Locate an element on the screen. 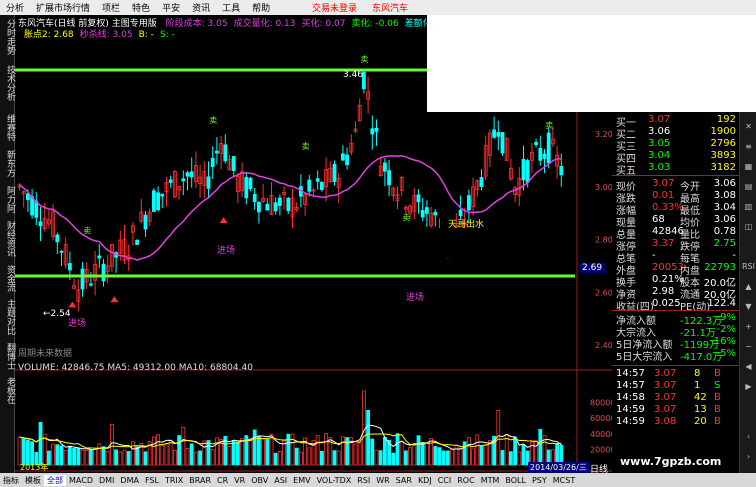  indicator-tab: BOLL is located at coordinates (515, 480).